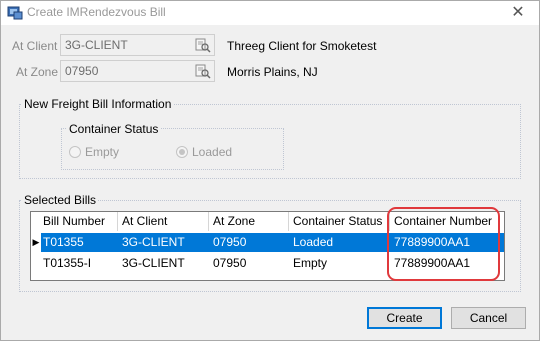 This screenshot has width=540, height=341. I want to click on at-zone-label: At Zone, so click(37, 72).